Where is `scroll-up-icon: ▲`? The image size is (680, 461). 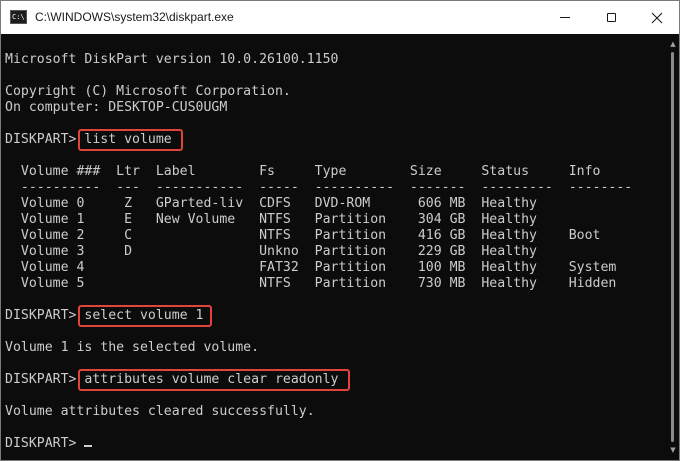 scroll-up-icon: ▲ is located at coordinates (673, 44).